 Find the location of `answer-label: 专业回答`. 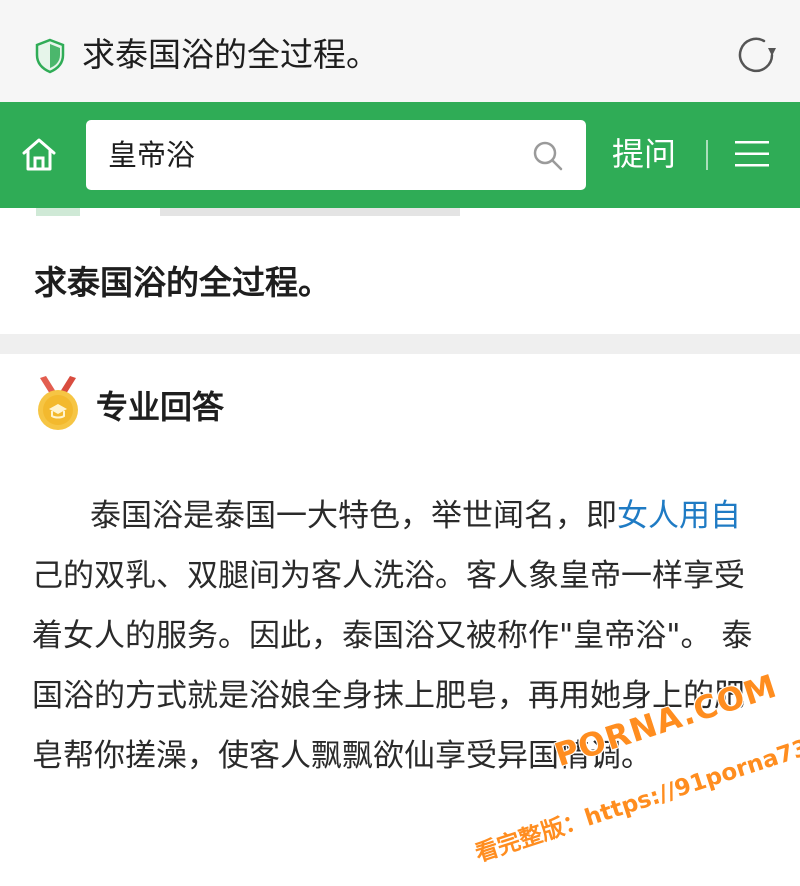

answer-label: 专业回答 is located at coordinates (160, 407).